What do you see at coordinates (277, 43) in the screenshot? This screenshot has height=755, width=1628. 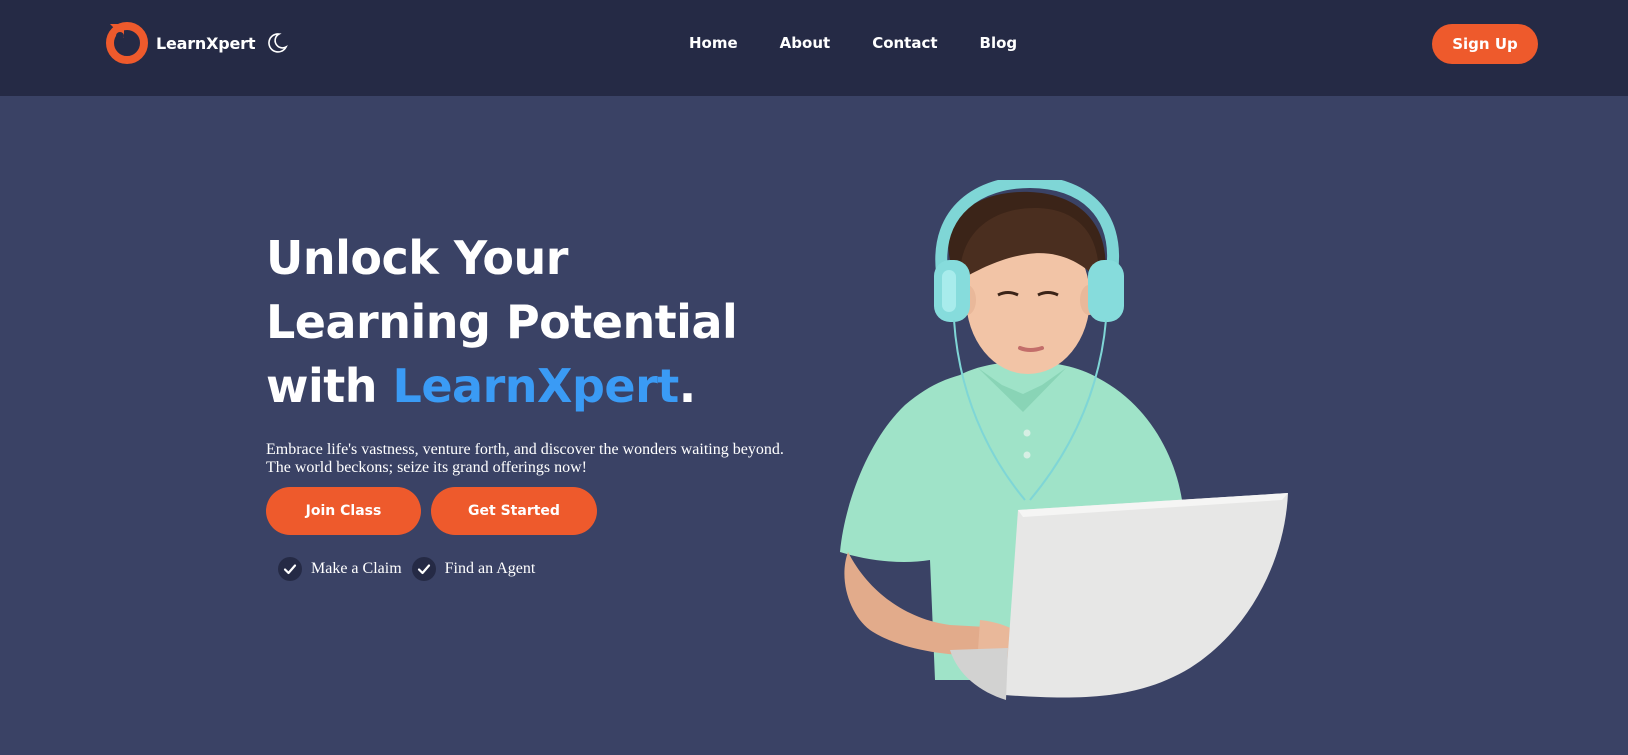 I see `moon-icon` at bounding box center [277, 43].